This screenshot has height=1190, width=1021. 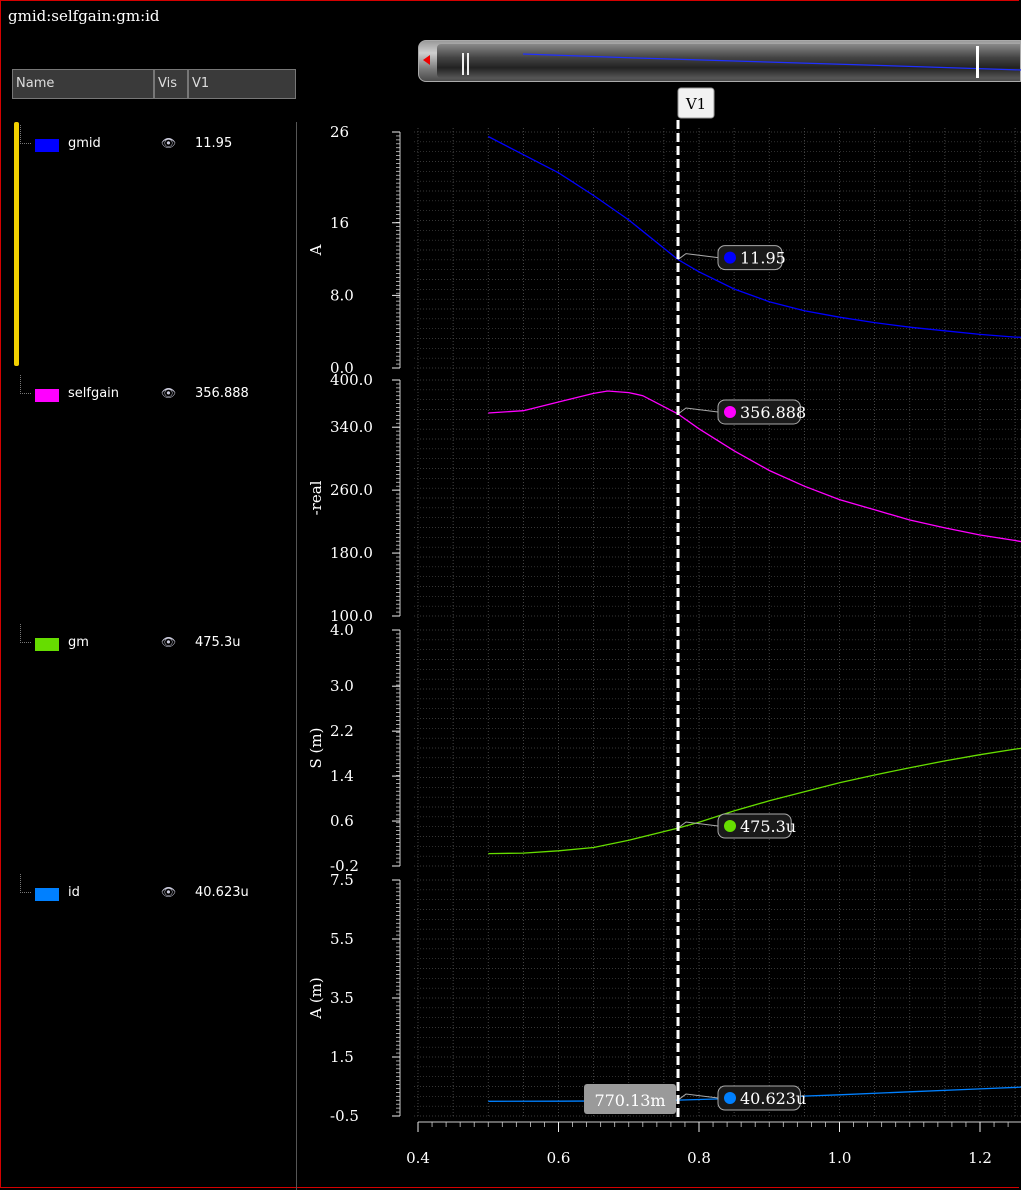 I want to click on y-axis-label: A (m), so click(x=316, y=998).